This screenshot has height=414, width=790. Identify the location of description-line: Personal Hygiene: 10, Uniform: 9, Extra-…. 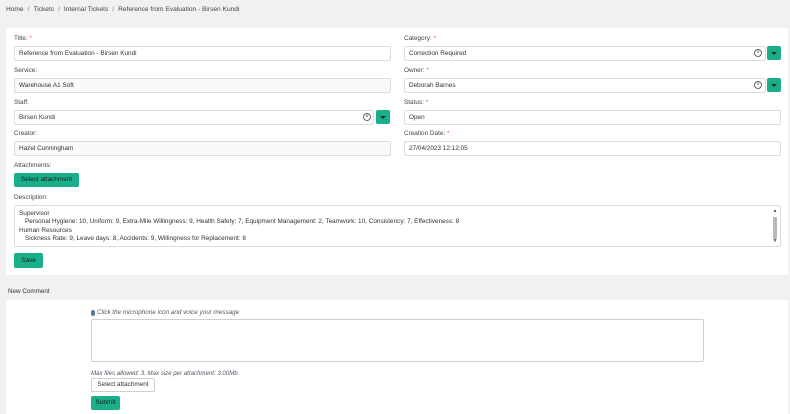
(242, 222).